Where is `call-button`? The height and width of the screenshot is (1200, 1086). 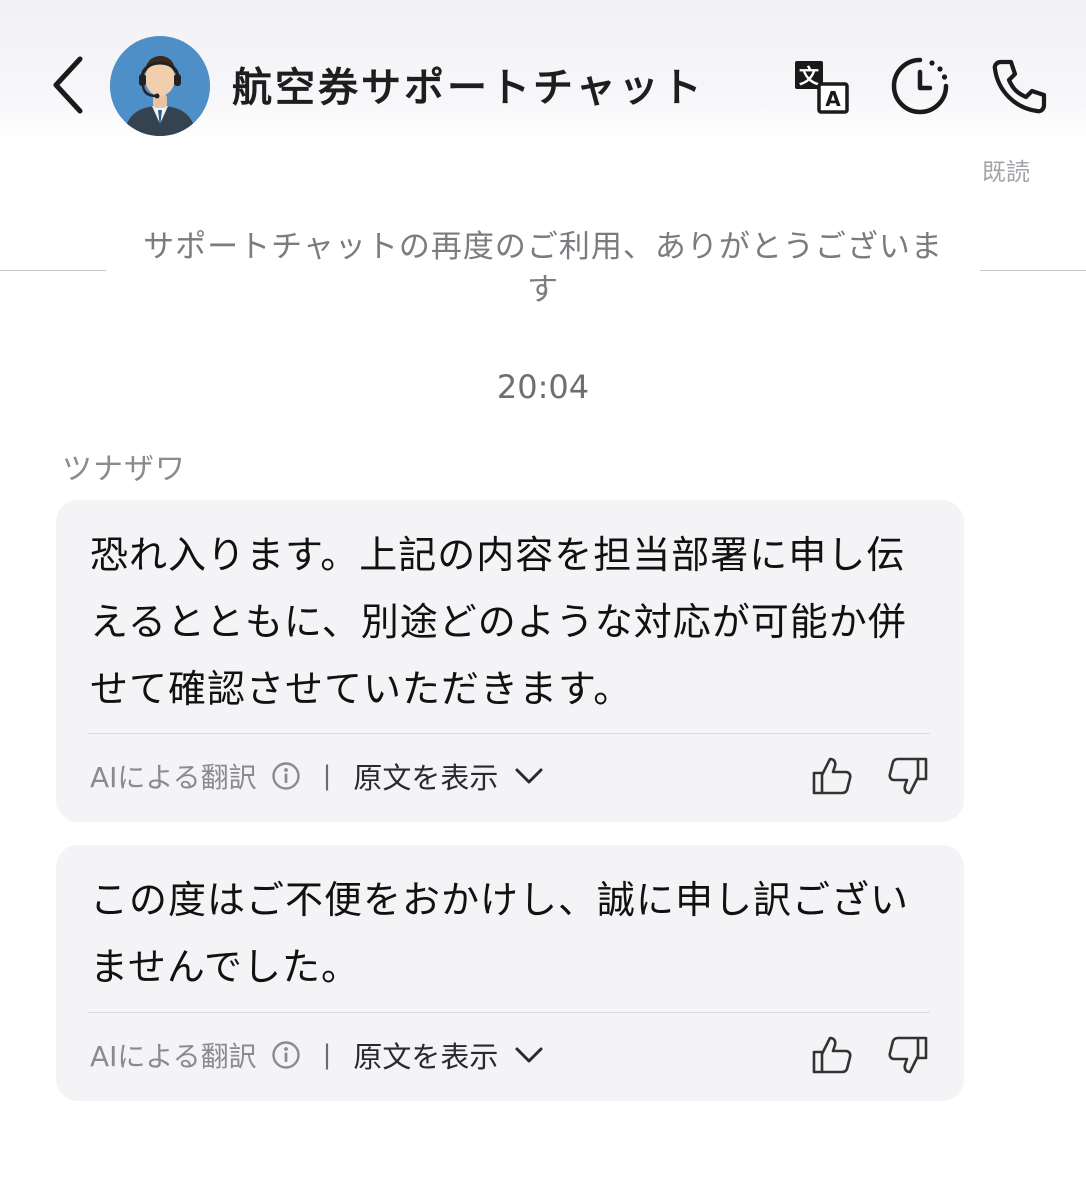 call-button is located at coordinates (1019, 86).